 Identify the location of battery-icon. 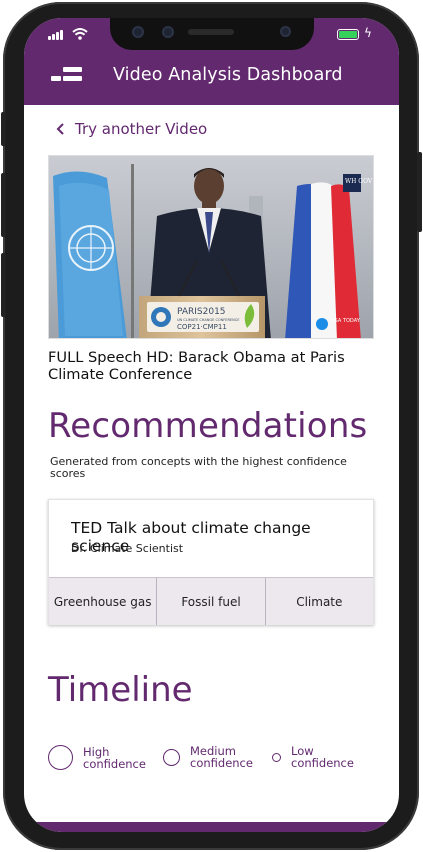
(348, 34).